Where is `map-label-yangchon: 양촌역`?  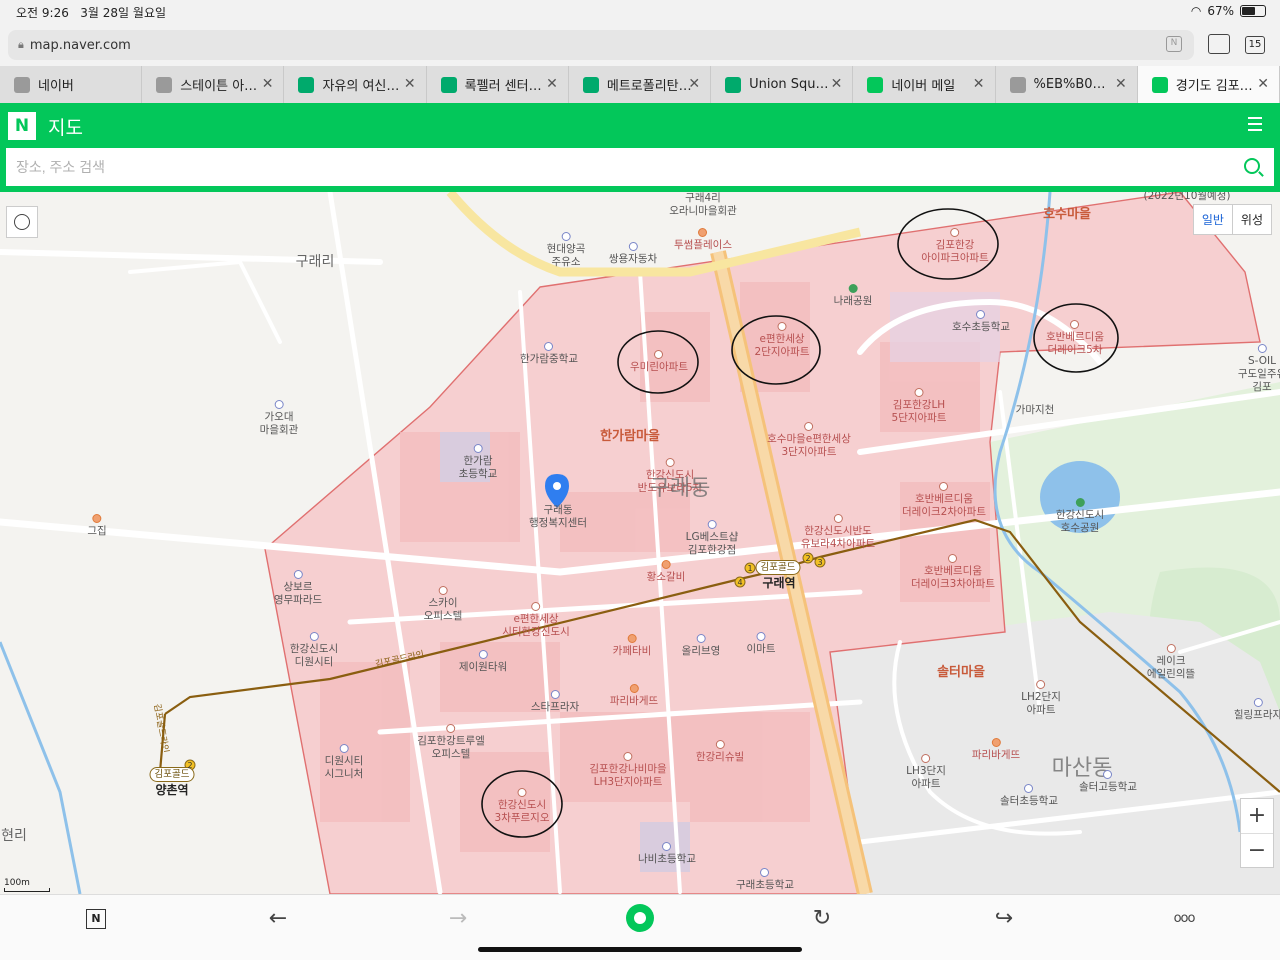
map-label-yangchon: 양촌역 is located at coordinates (171, 790).